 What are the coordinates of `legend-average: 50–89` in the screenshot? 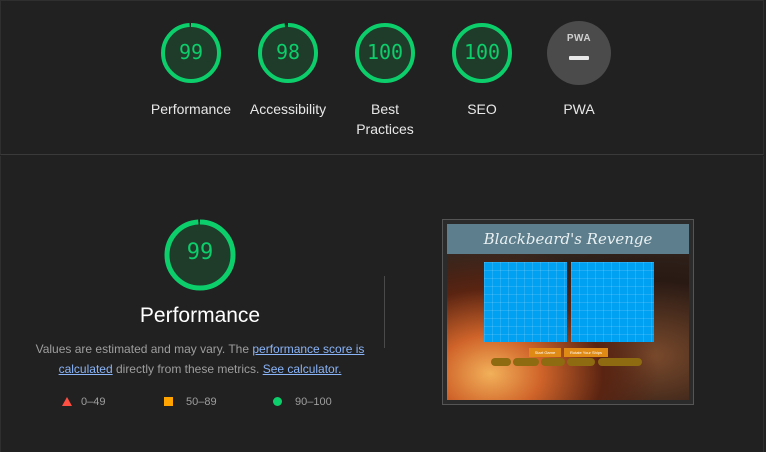 It's located at (190, 402).